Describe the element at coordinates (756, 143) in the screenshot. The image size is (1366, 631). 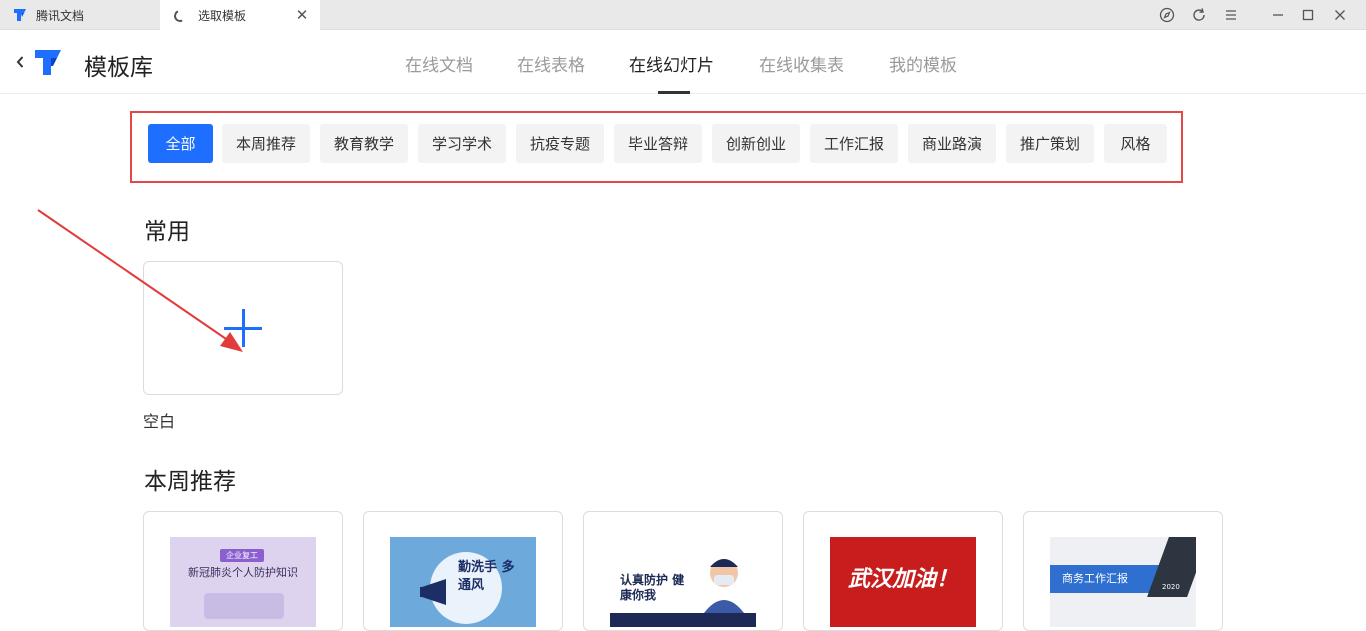
I see `category-chip-startup: 创新创业` at that location.